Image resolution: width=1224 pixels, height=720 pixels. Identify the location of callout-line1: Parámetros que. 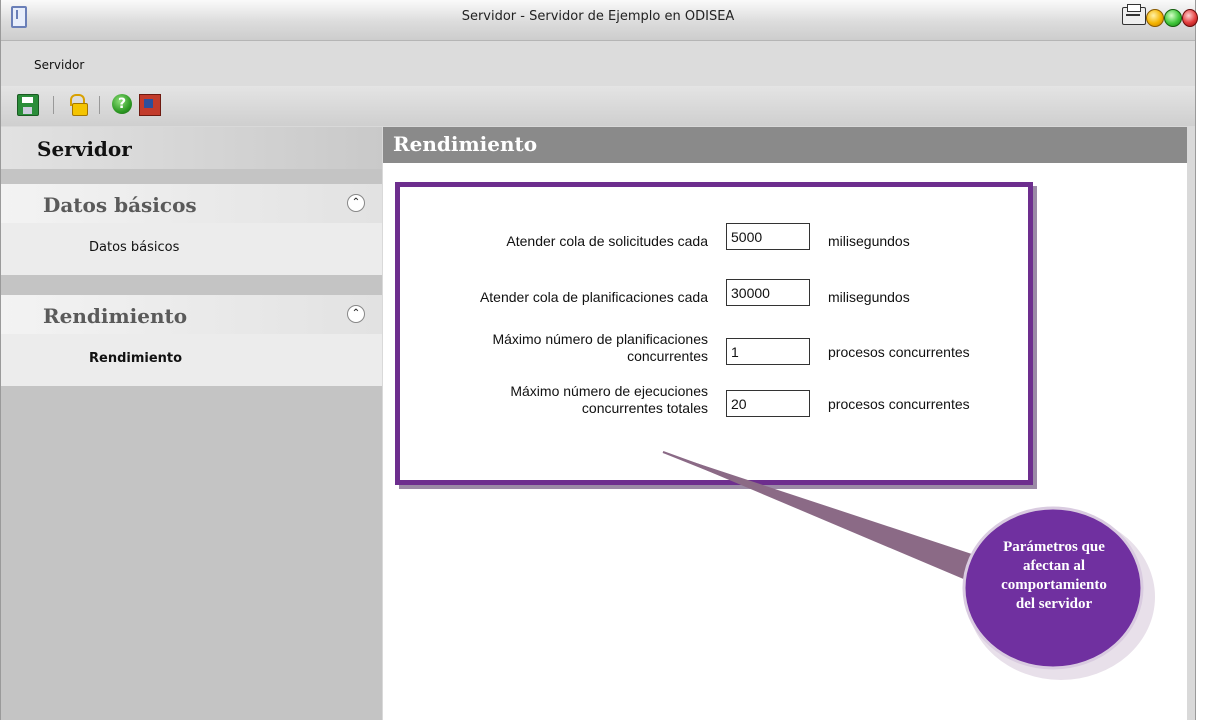
(1054, 547).